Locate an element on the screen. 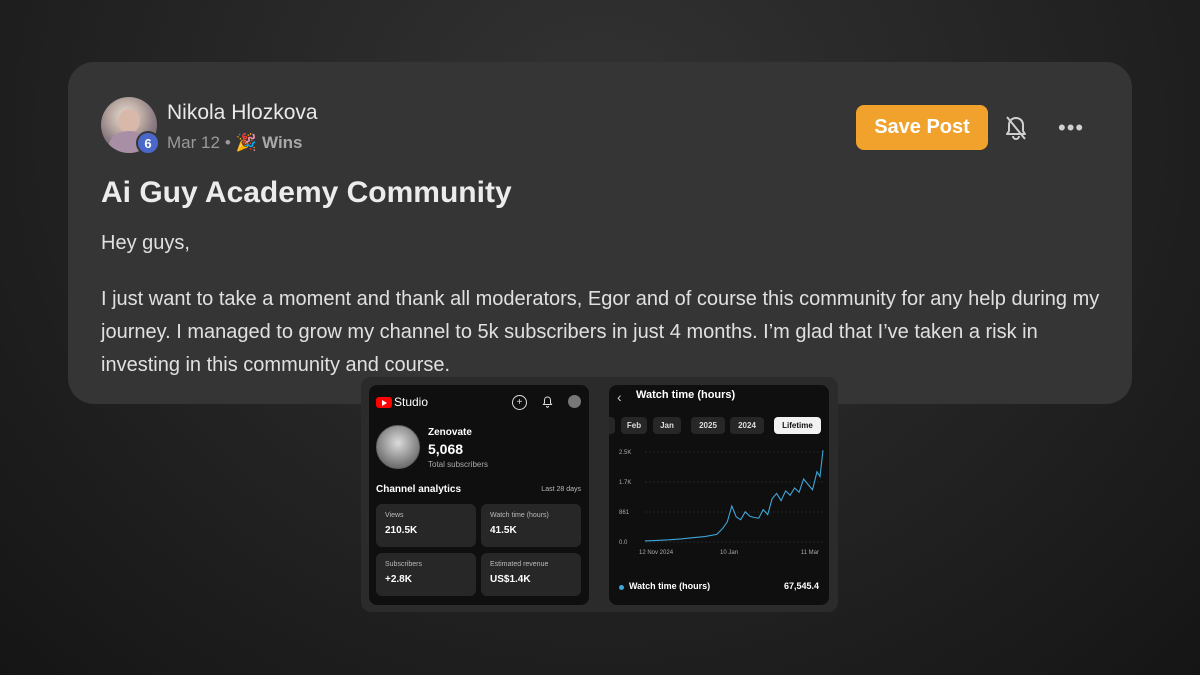 Image resolution: width=1200 pixels, height=675 pixels. subscriber-label: Total subscribers is located at coordinates (458, 464).